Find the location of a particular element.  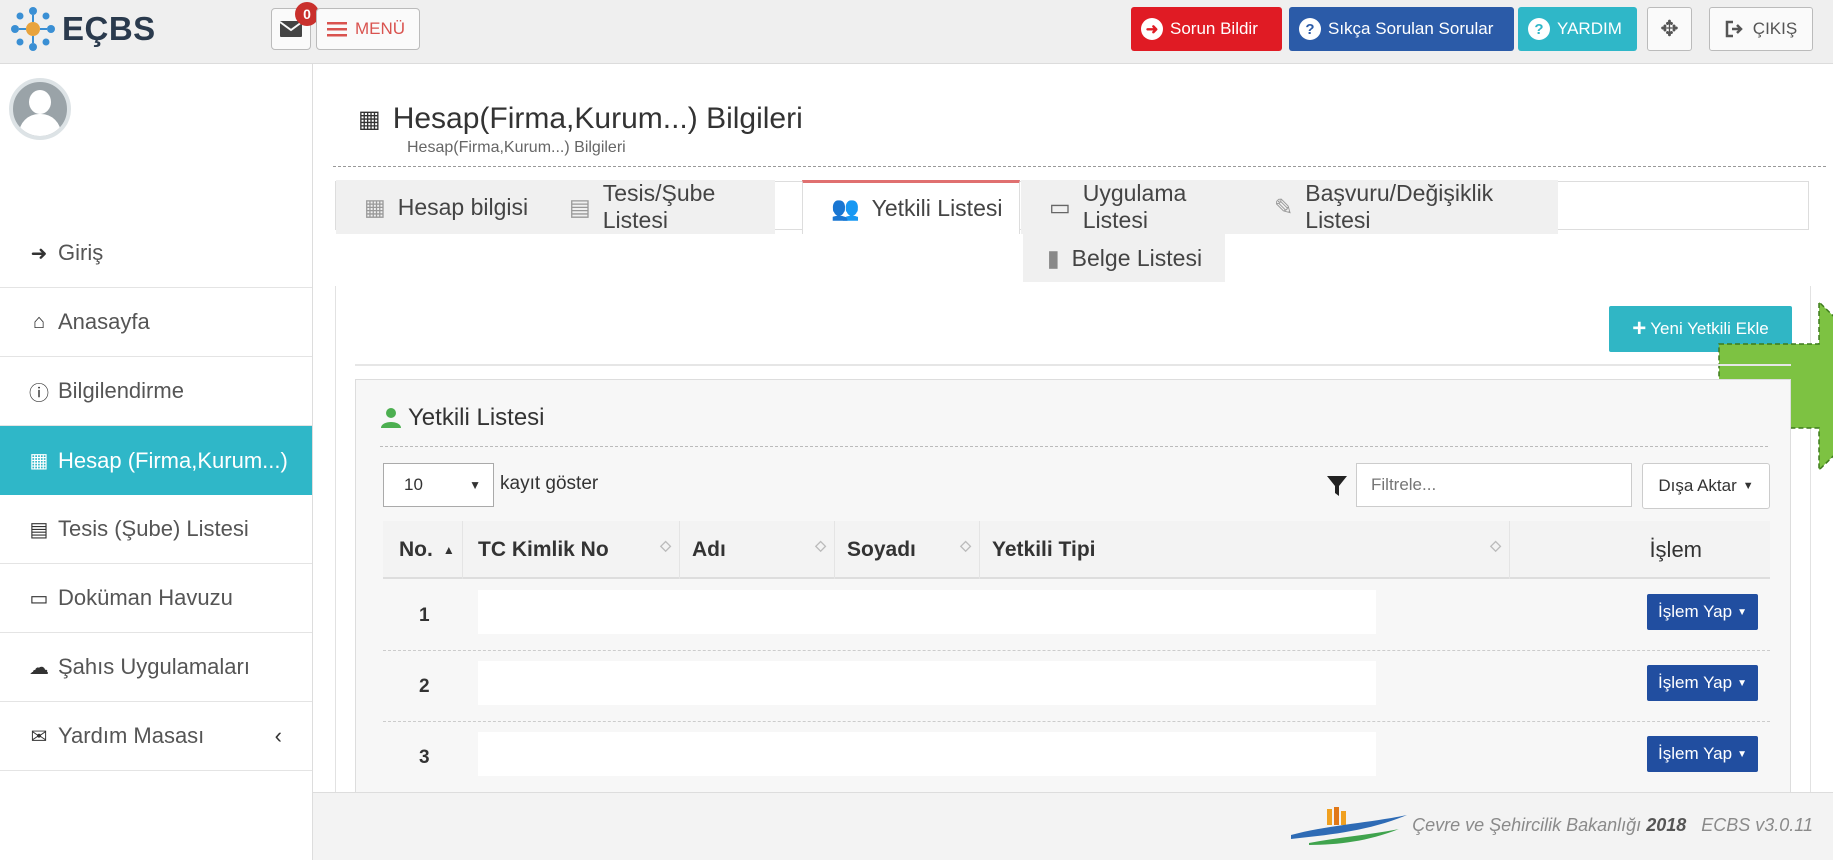

table-row: 2 İşlem Yap ▼ is located at coordinates (1076, 686).